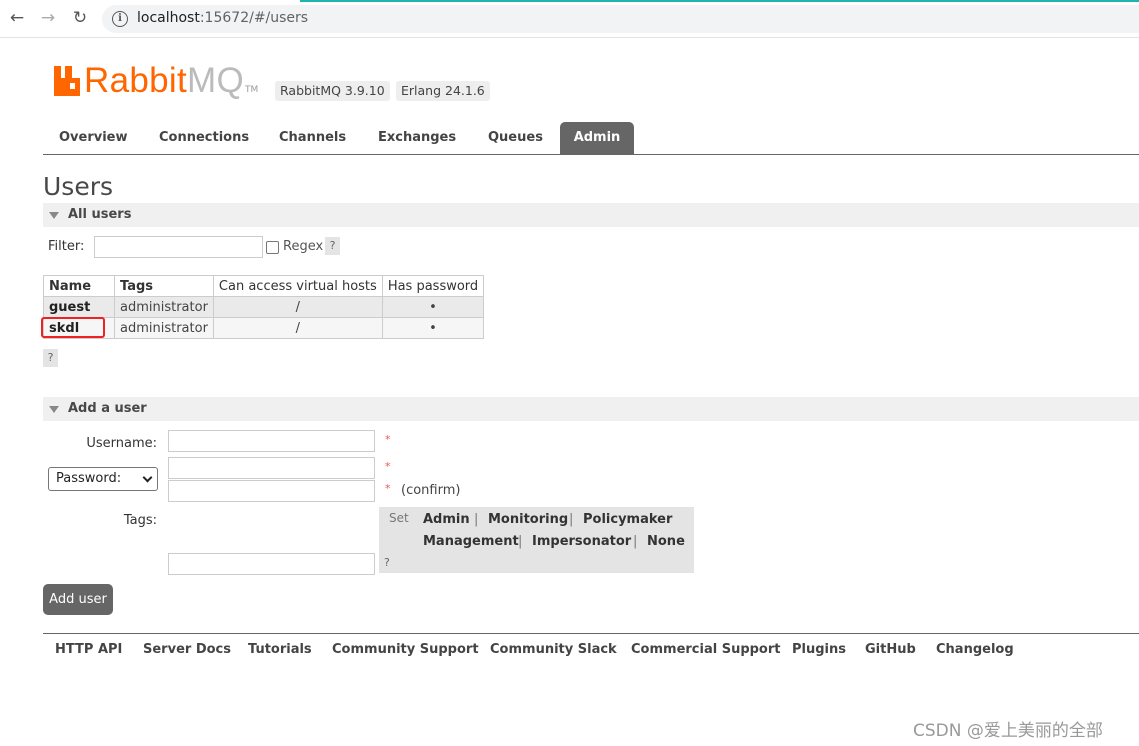  I want to click on logo-trademark: TM, so click(252, 90).